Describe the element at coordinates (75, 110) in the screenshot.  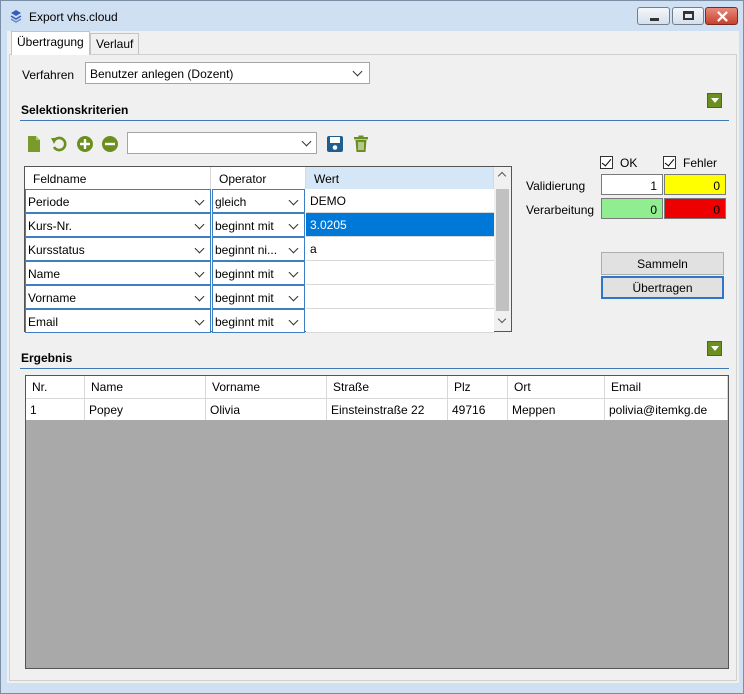
I see `selection-section-title: Selektionskriterien` at that location.